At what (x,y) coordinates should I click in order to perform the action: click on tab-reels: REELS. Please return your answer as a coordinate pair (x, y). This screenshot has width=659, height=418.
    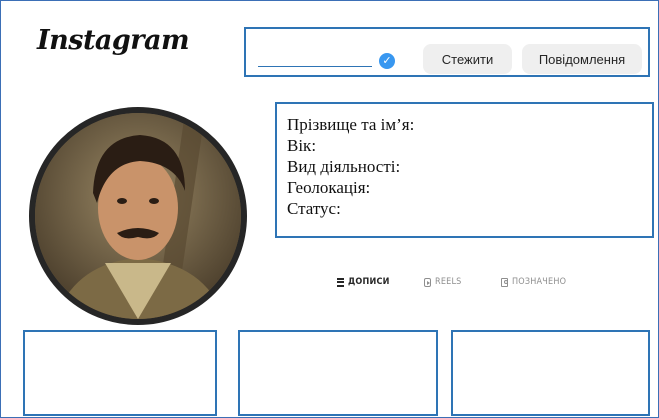
    Looking at the image, I should click on (443, 282).